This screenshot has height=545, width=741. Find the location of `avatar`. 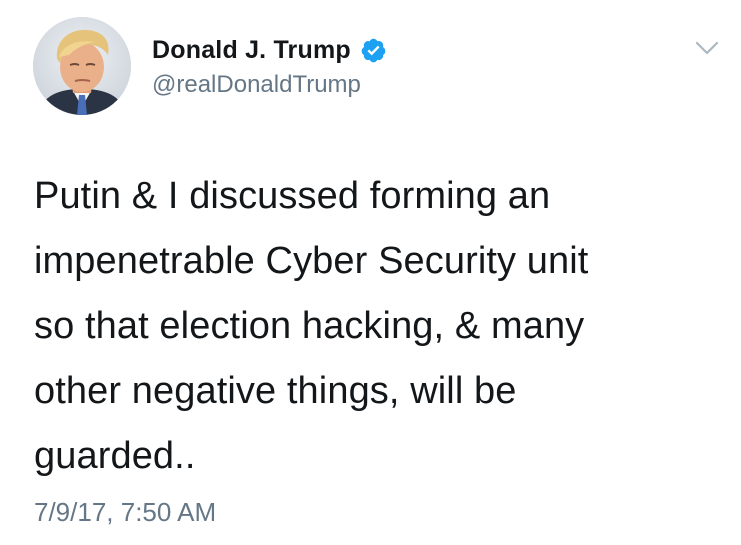

avatar is located at coordinates (82, 66).